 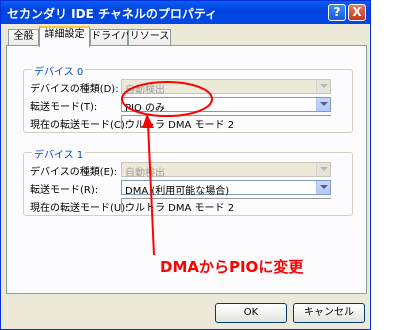 What do you see at coordinates (251, 313) in the screenshot?
I see `ok-button: OK` at bounding box center [251, 313].